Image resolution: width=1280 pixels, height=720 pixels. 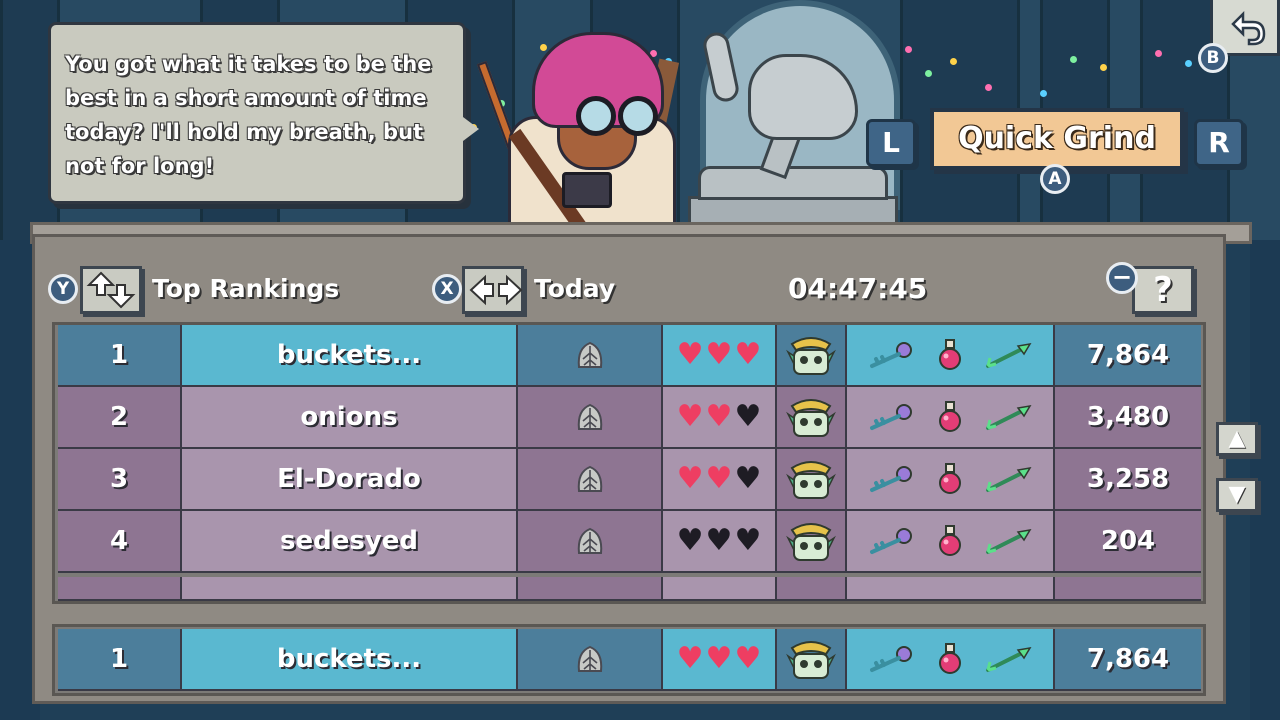 I want to click on score-cell: 204, so click(x=1128, y=542).